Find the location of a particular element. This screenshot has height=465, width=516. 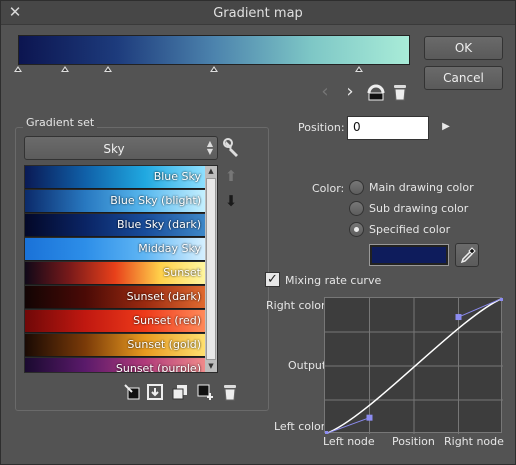

sub-drawing-color-label: Sub drawing color is located at coordinates (419, 208).